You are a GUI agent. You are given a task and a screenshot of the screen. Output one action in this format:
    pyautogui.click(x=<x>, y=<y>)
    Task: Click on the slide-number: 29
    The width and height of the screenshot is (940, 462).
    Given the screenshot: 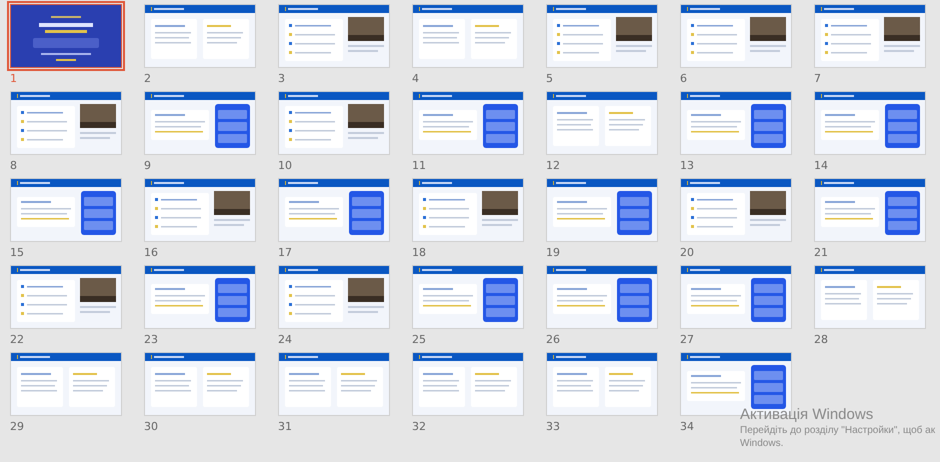 What is the action you would take?
    pyautogui.click(x=17, y=426)
    